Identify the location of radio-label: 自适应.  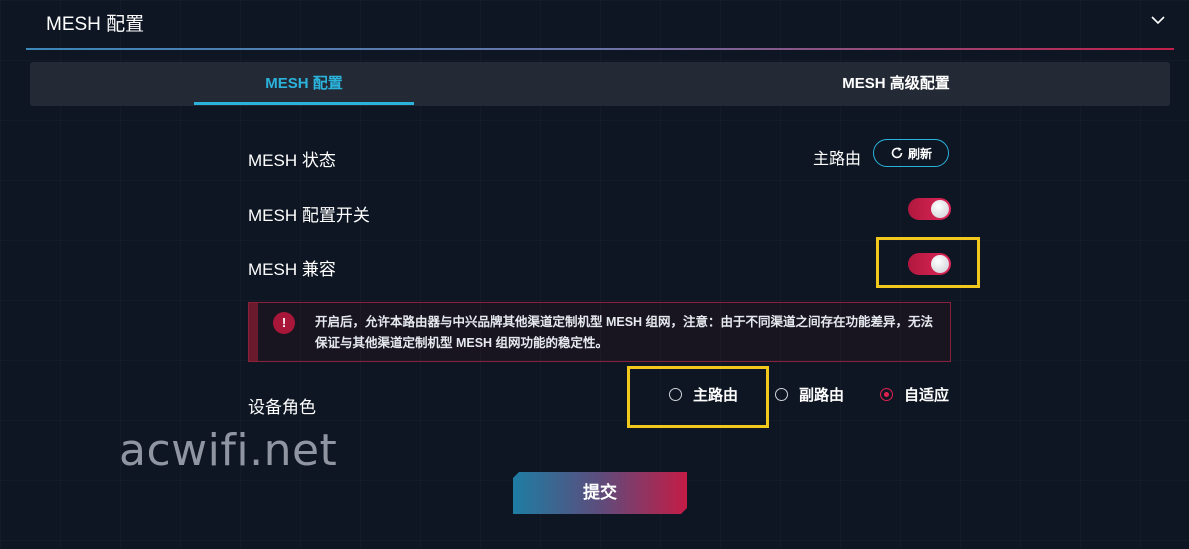
(927, 395).